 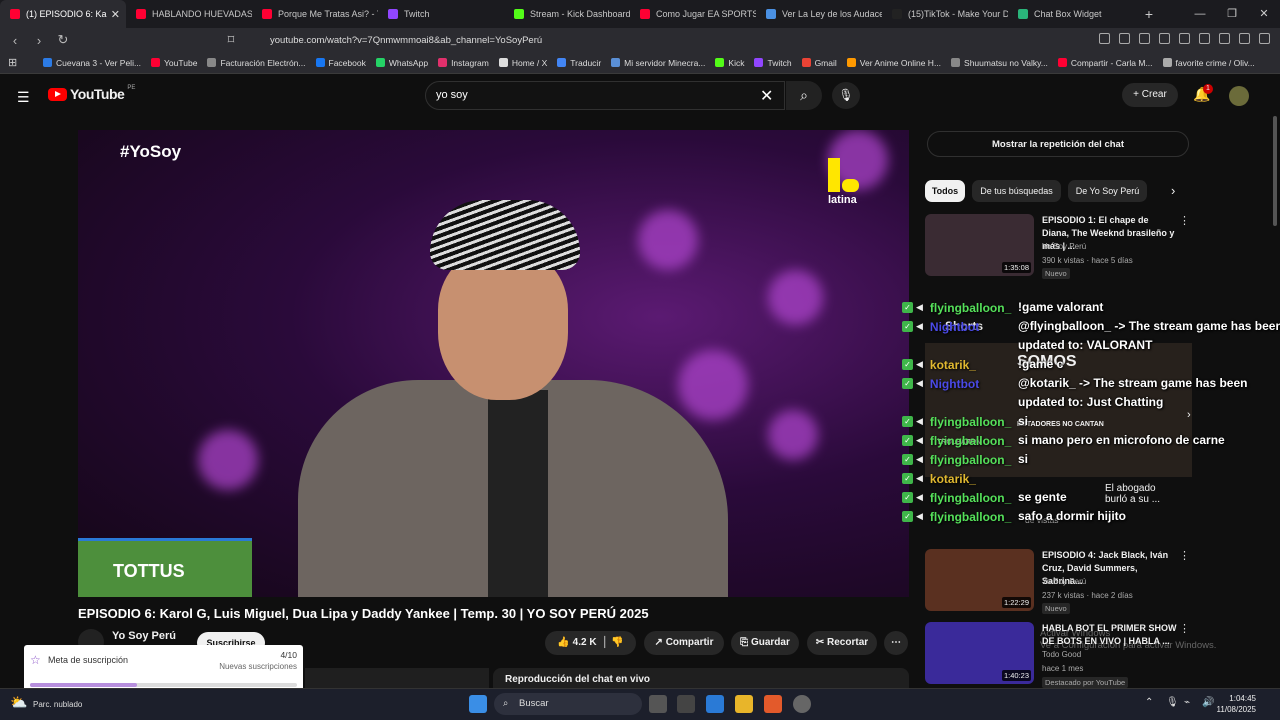 I want to click on bookmark-item: Kick, so click(x=729, y=63).